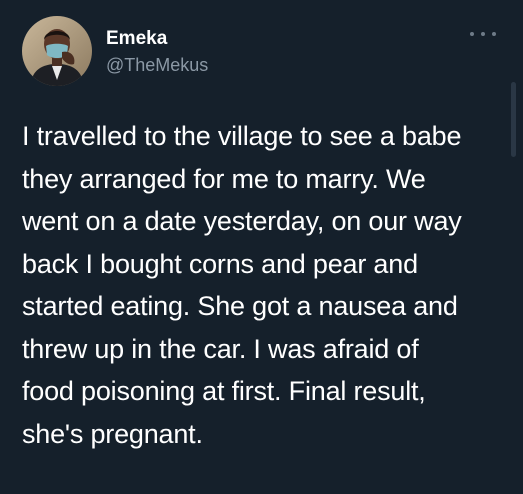 Image resolution: width=523 pixels, height=494 pixels. Describe the element at coordinates (242, 136) in the screenshot. I see `tweet-text-line: I travelled to the village to see a babe` at that location.